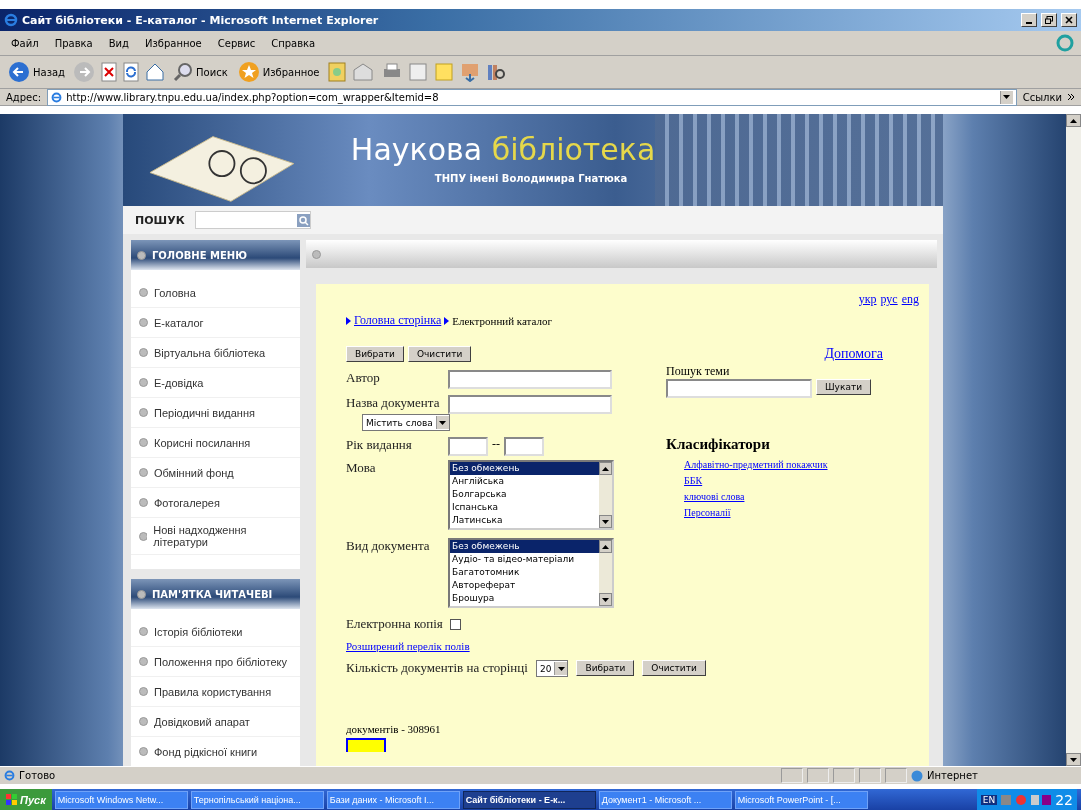  I want to click on per-page-select: 20, so click(552, 668).